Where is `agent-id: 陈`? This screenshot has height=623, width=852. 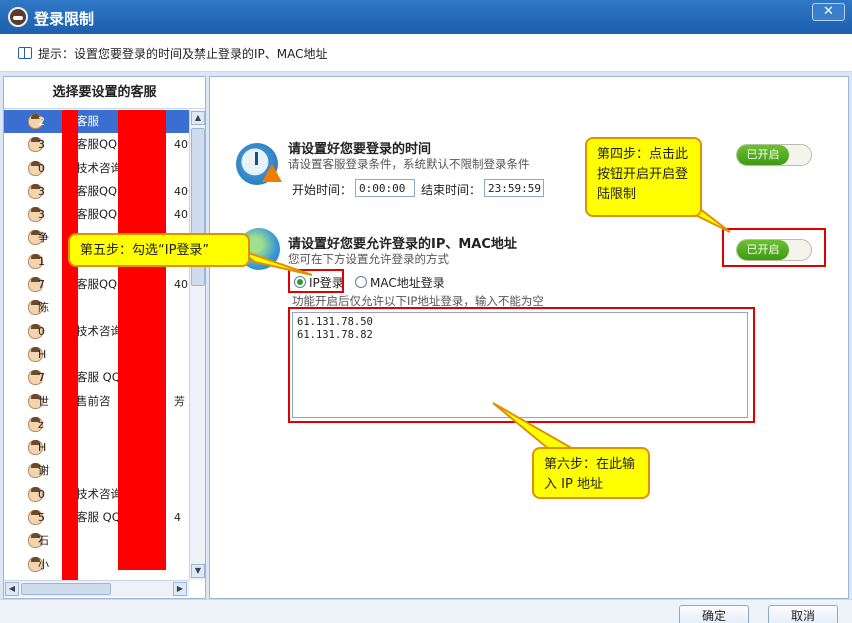 agent-id: 陈 is located at coordinates (43, 308).